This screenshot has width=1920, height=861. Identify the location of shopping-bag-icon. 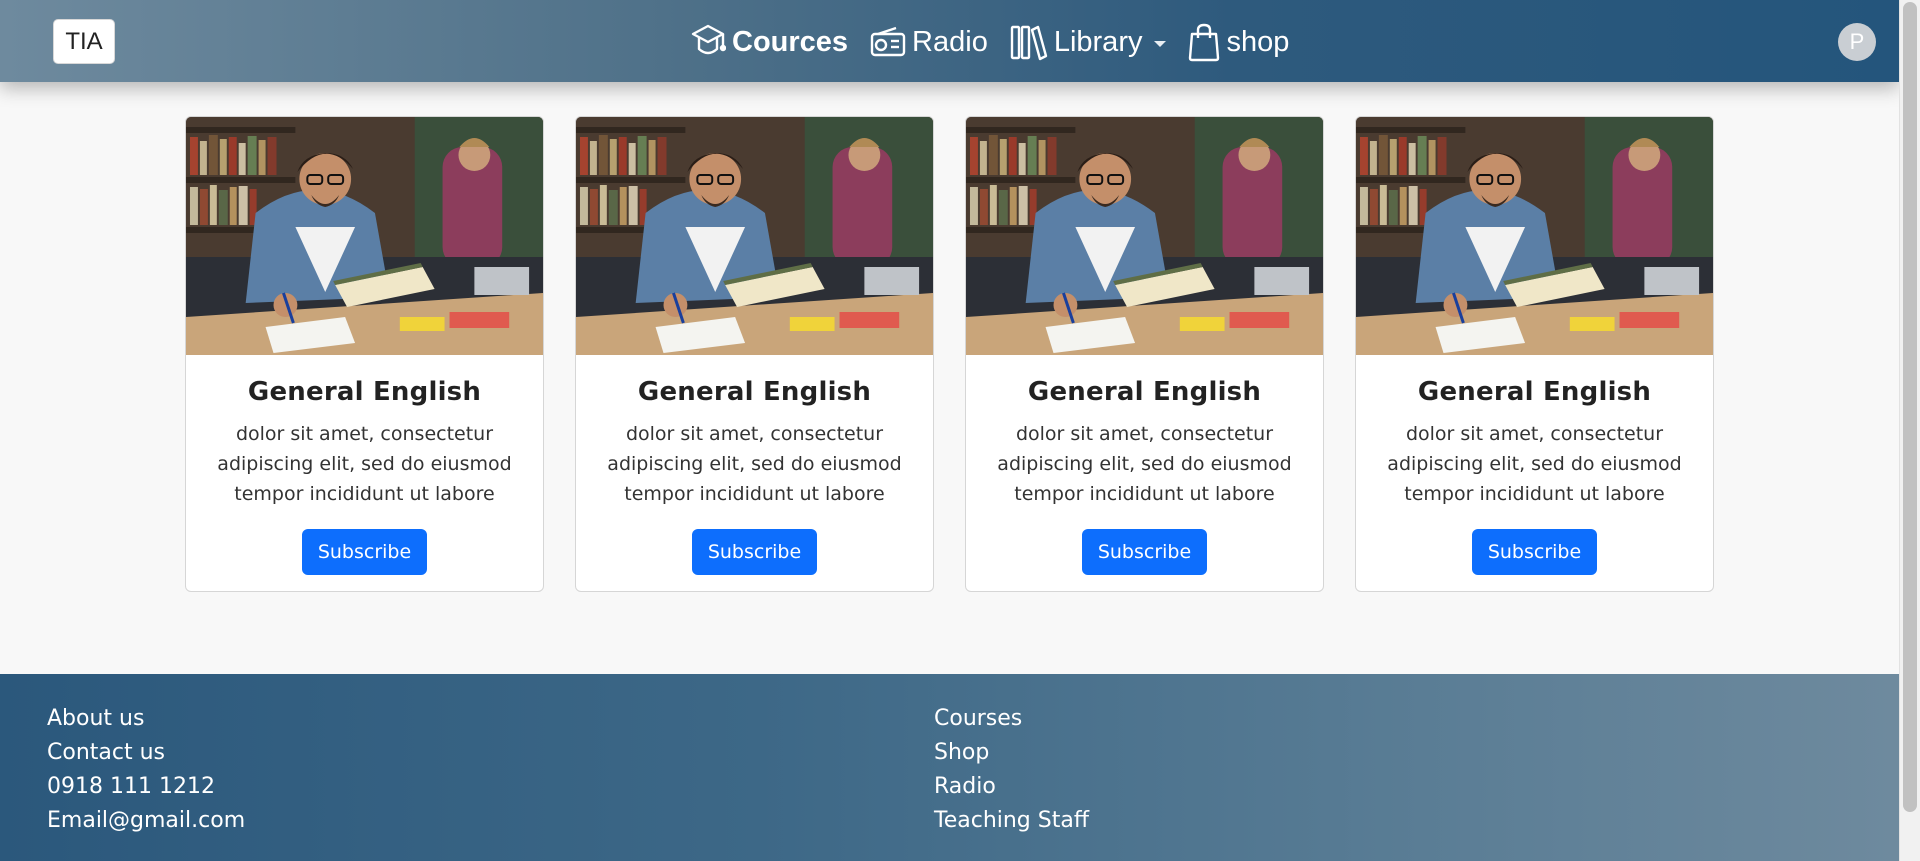
(1204, 42).